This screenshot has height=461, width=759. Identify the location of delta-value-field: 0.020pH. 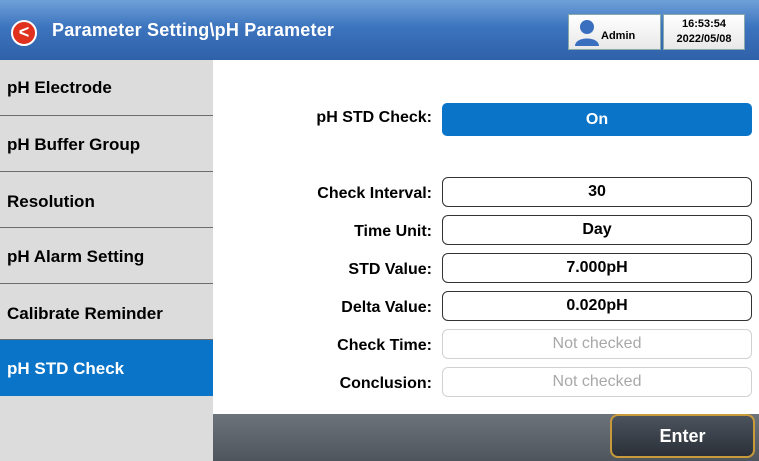
(597, 306).